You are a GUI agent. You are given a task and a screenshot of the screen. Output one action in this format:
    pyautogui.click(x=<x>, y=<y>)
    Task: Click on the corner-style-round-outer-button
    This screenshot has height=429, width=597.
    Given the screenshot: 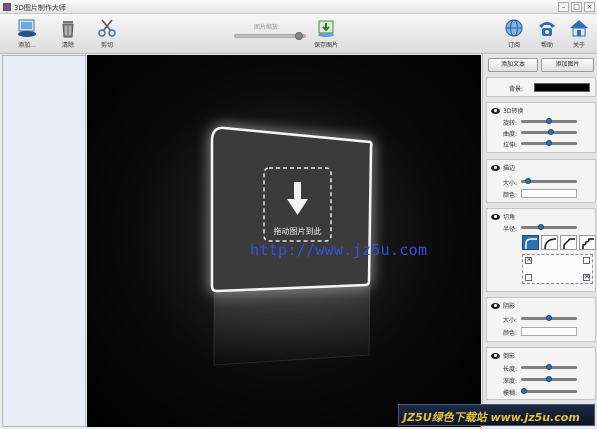 What is the action you would take?
    pyautogui.click(x=549, y=242)
    